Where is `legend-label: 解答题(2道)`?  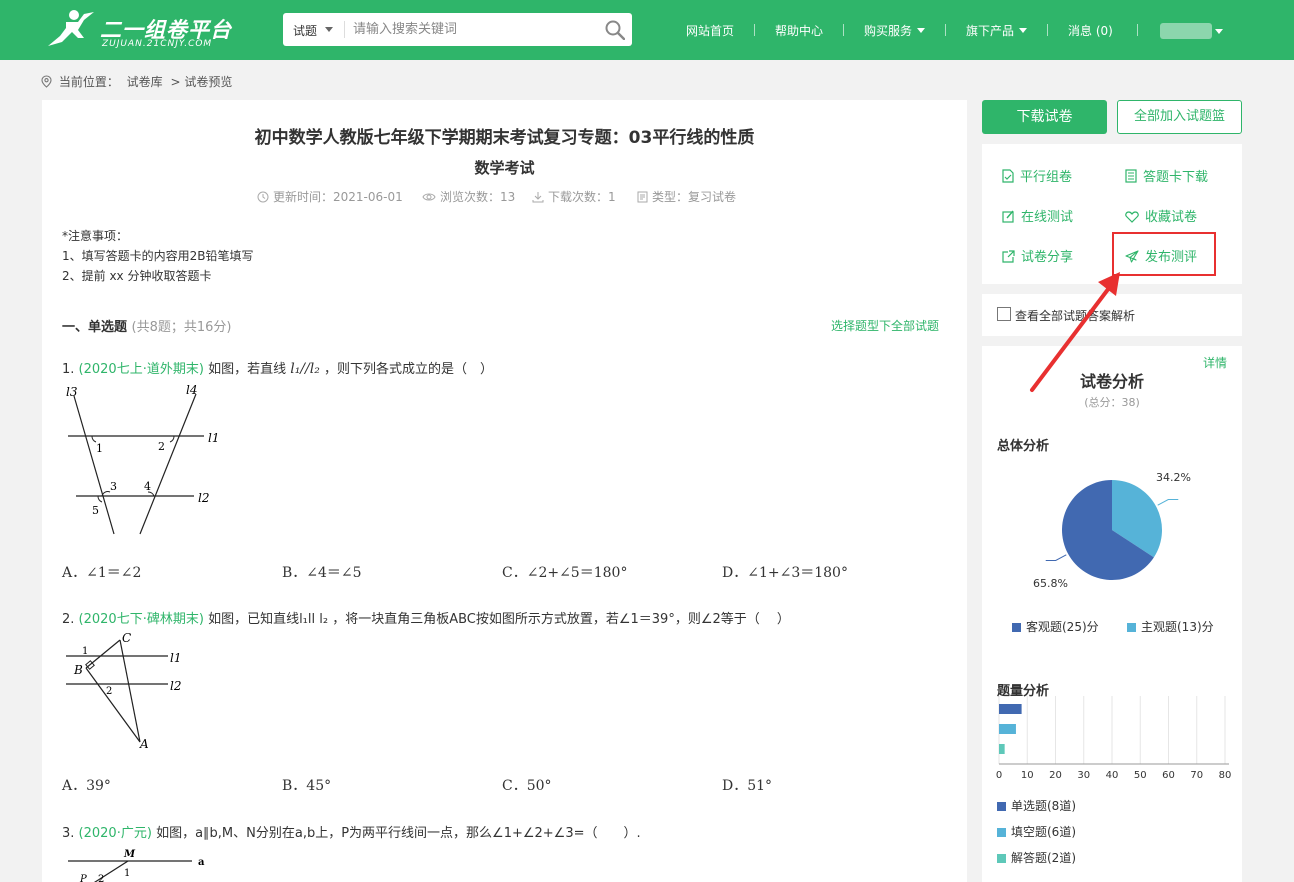 legend-label: 解答题(2道) is located at coordinates (1043, 858).